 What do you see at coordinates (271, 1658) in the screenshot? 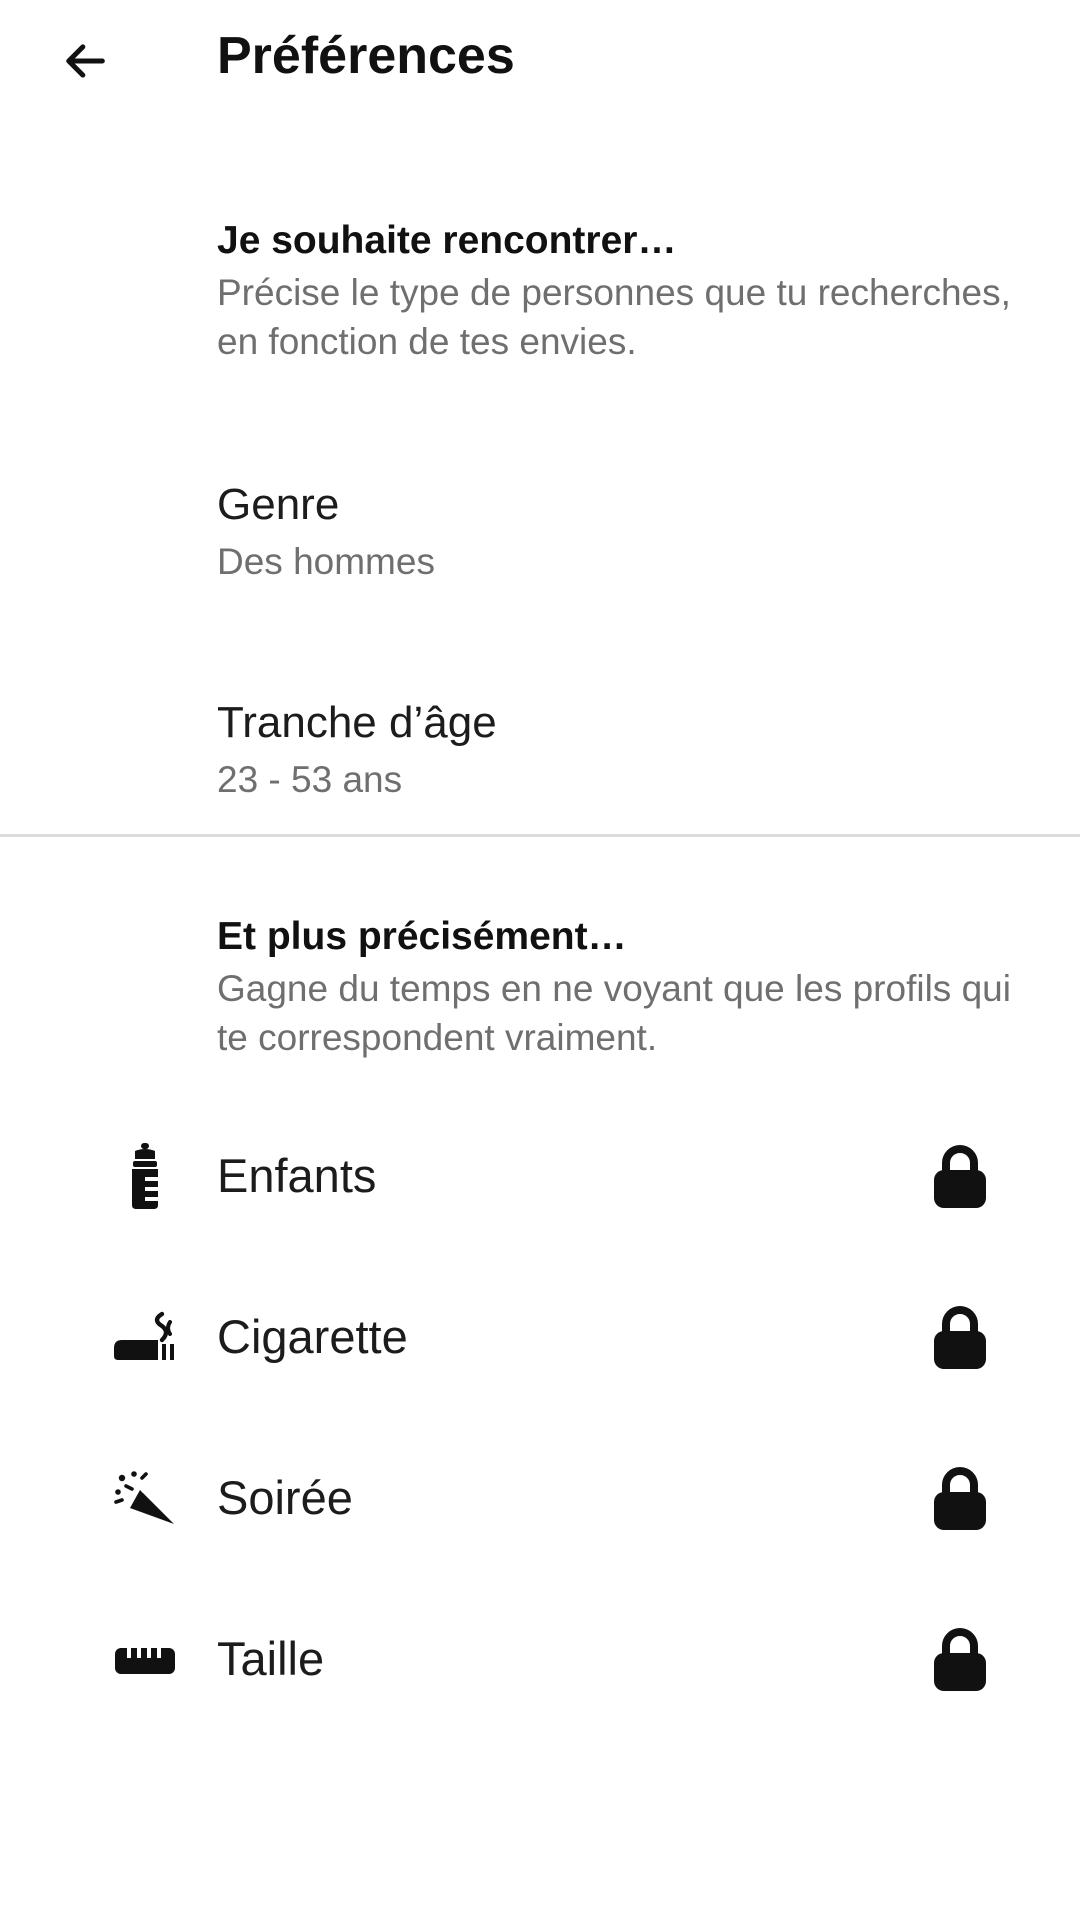
I see `filter-label: Taille` at bounding box center [271, 1658].